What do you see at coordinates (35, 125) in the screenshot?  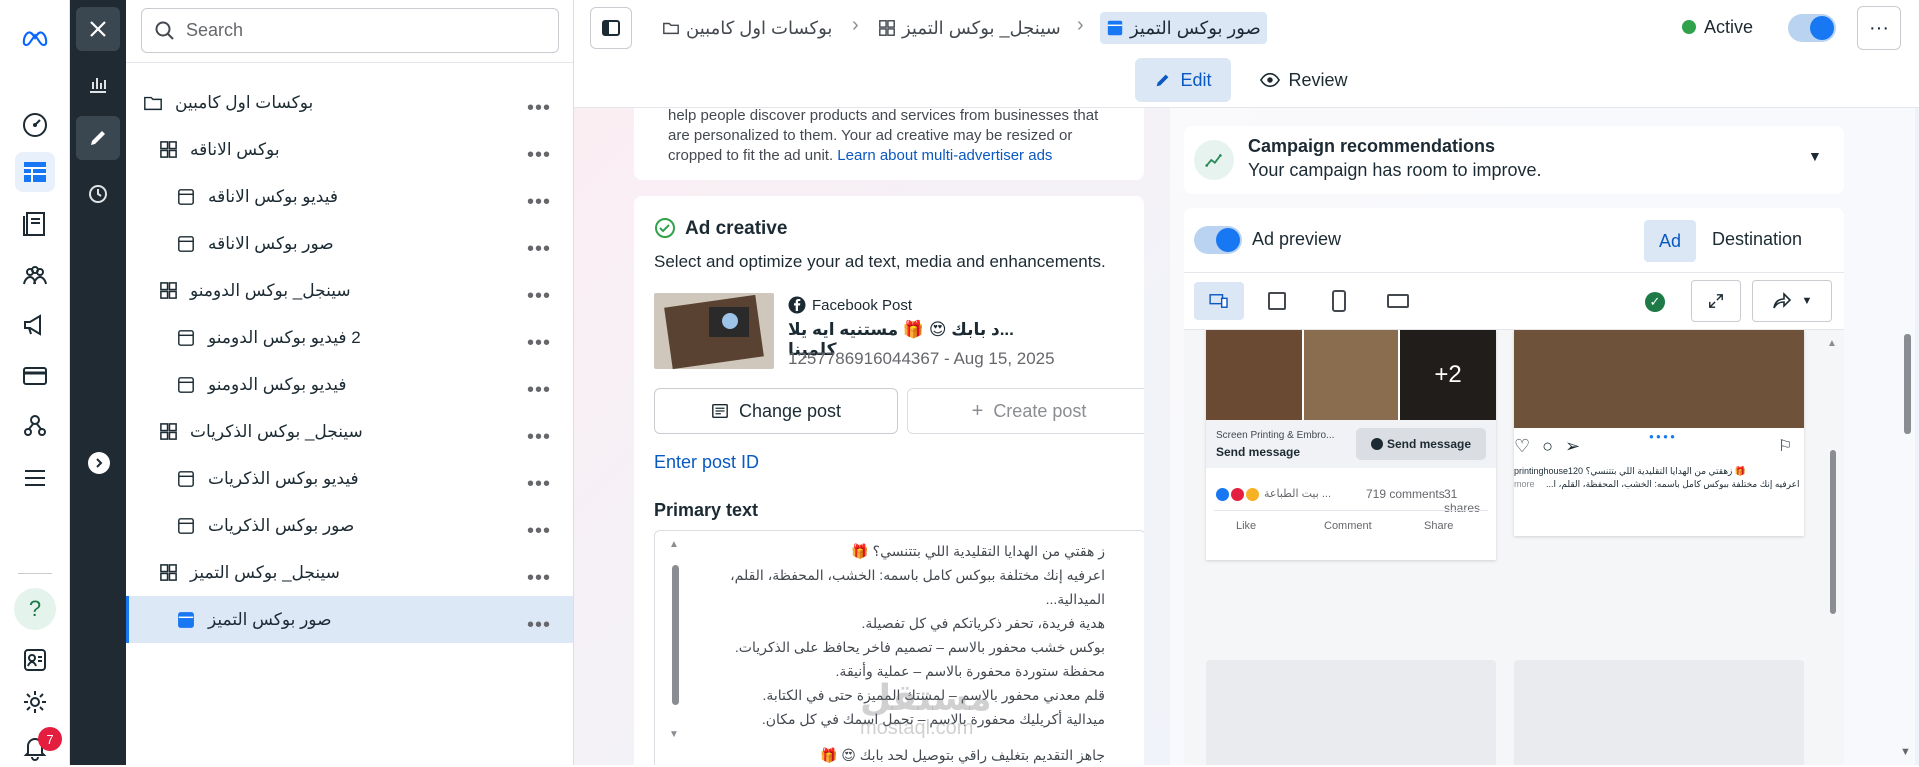 I see `dashboard-icon` at bounding box center [35, 125].